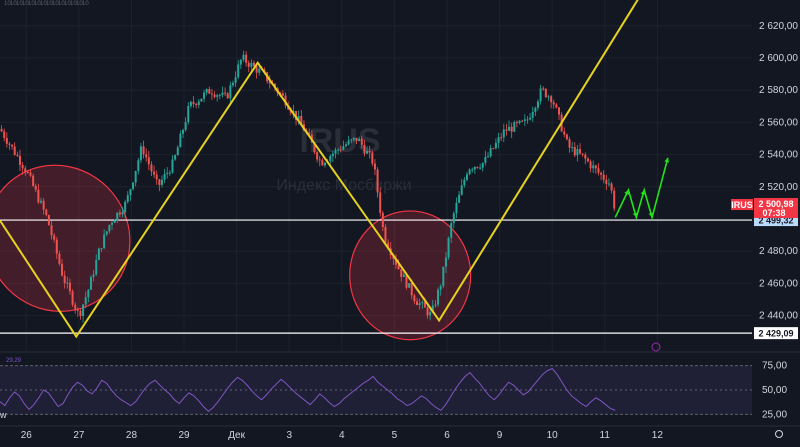 This screenshot has height=447, width=800. I want to click on time-tick-label: 10, so click(553, 435).